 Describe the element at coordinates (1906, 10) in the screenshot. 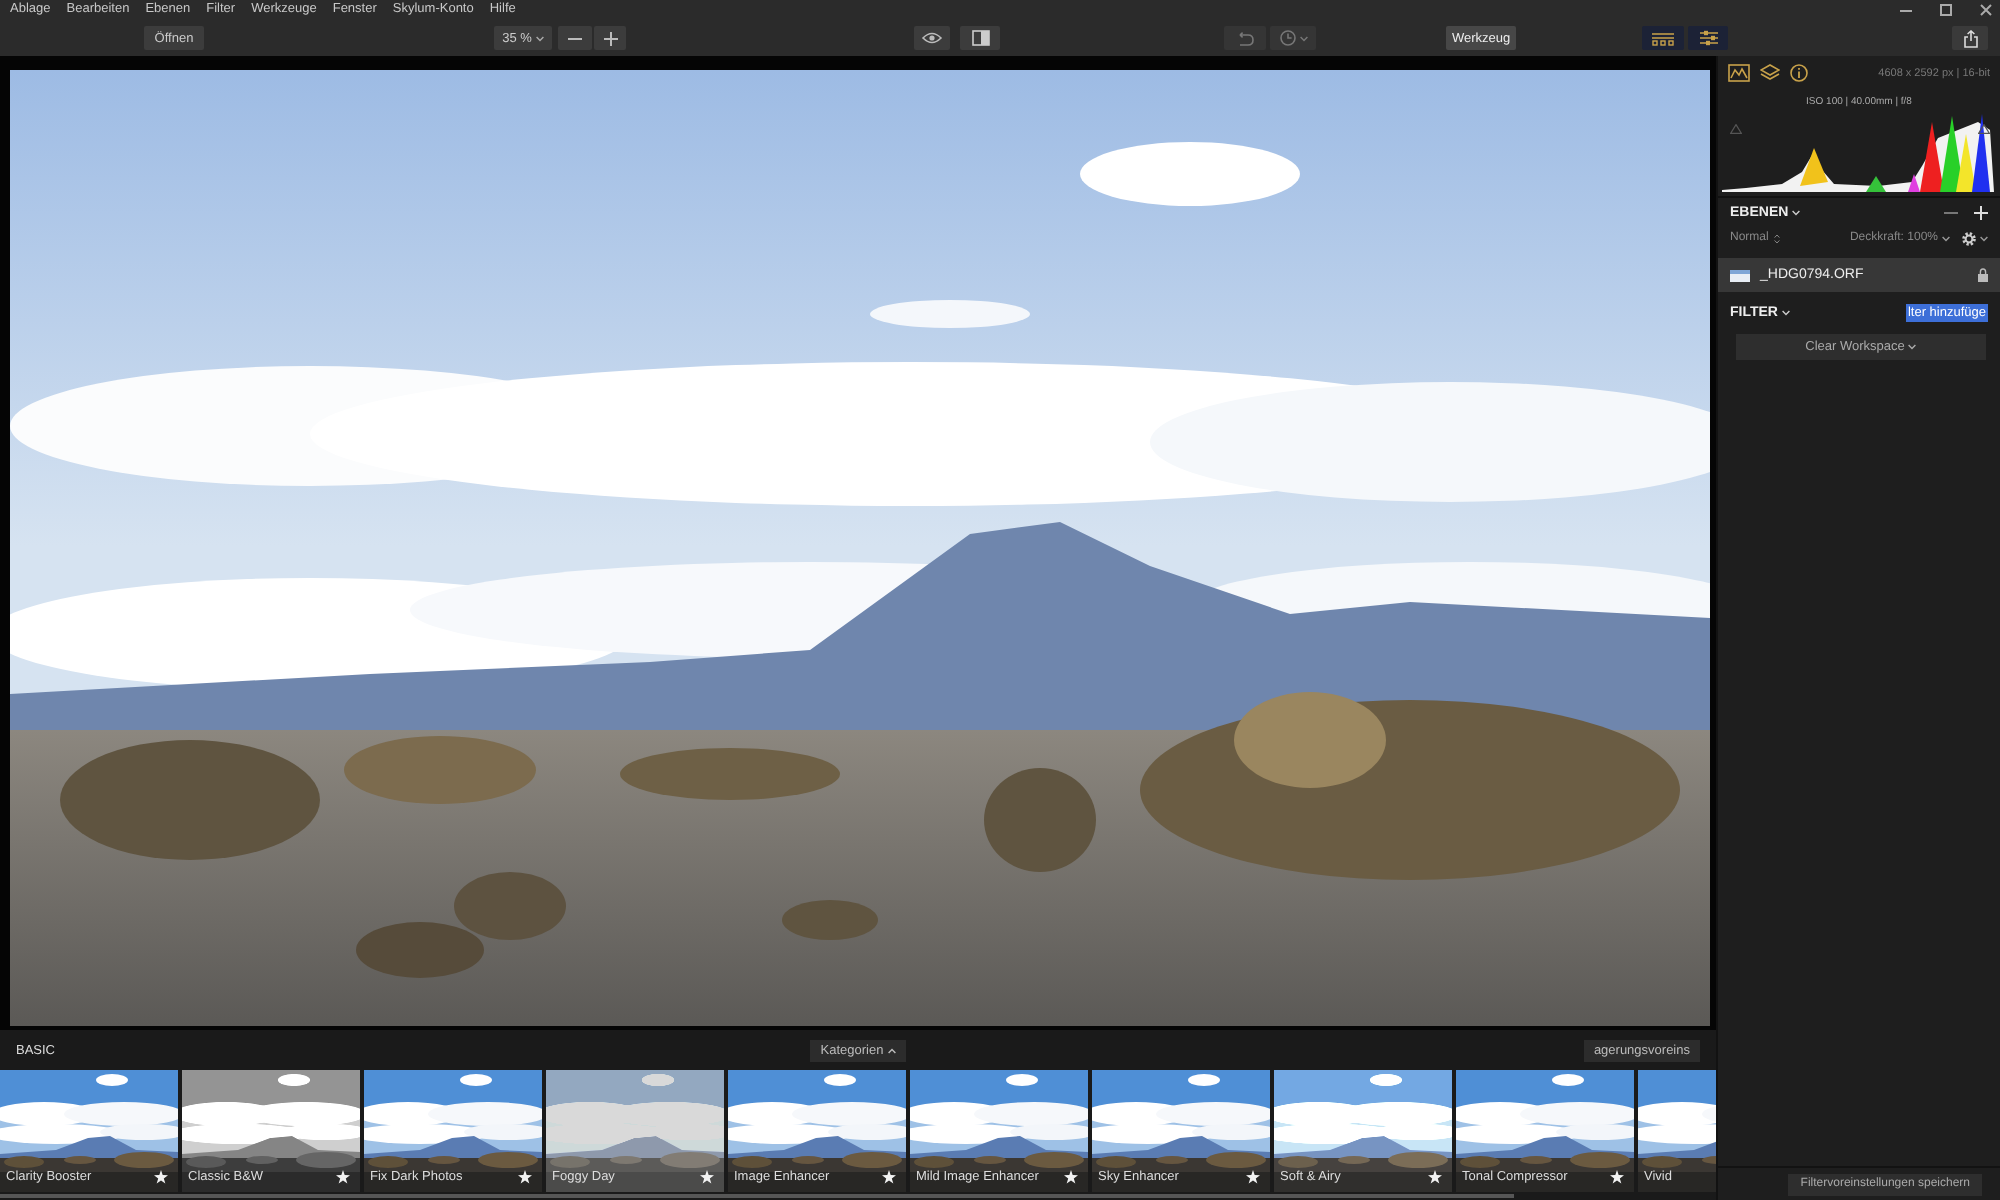

I see `minimize-icon` at that location.